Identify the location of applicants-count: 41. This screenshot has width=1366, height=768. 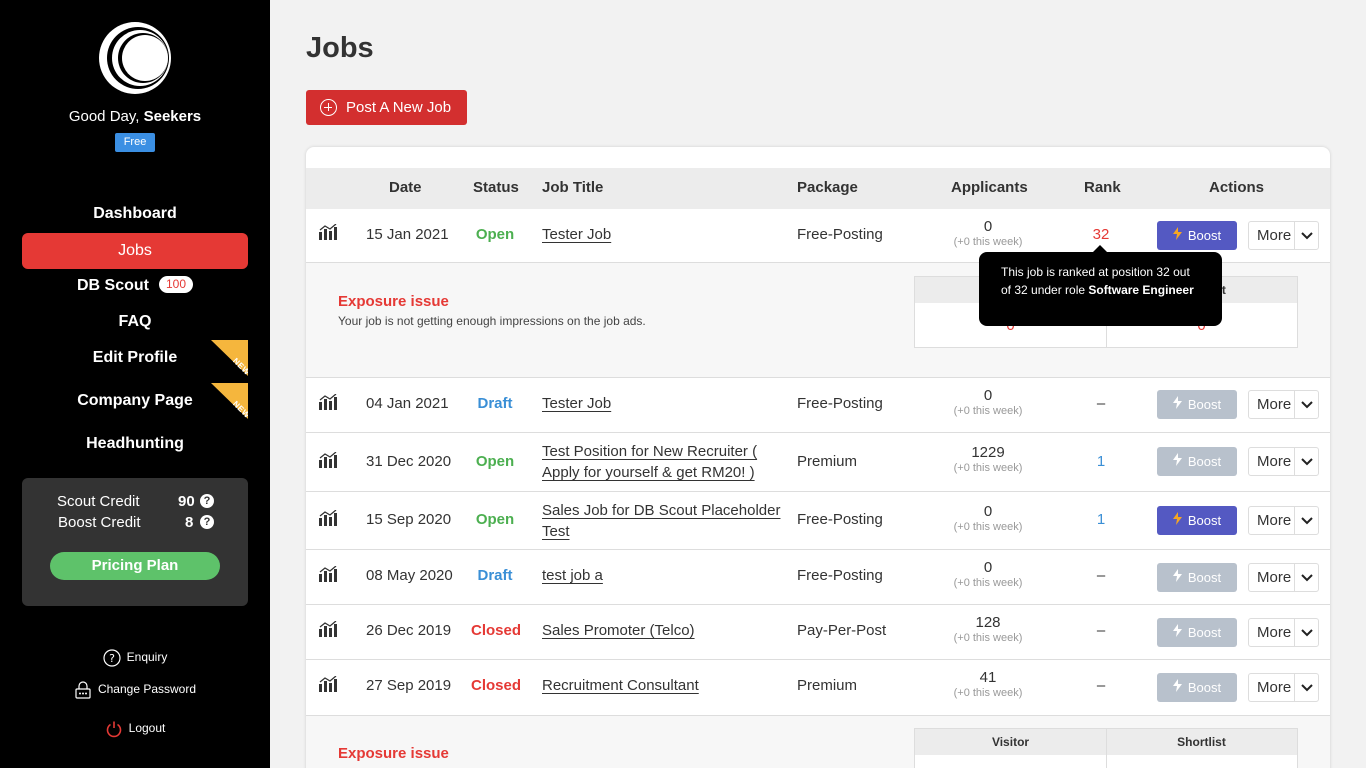
(988, 677).